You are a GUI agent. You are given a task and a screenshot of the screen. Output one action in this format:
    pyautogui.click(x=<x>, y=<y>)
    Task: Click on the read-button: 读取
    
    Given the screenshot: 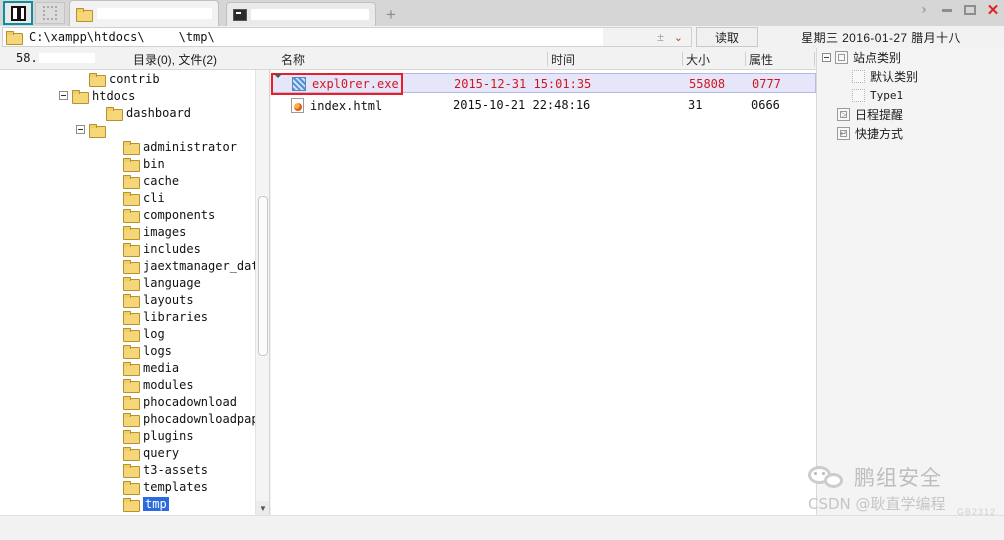 What is the action you would take?
    pyautogui.click(x=727, y=37)
    